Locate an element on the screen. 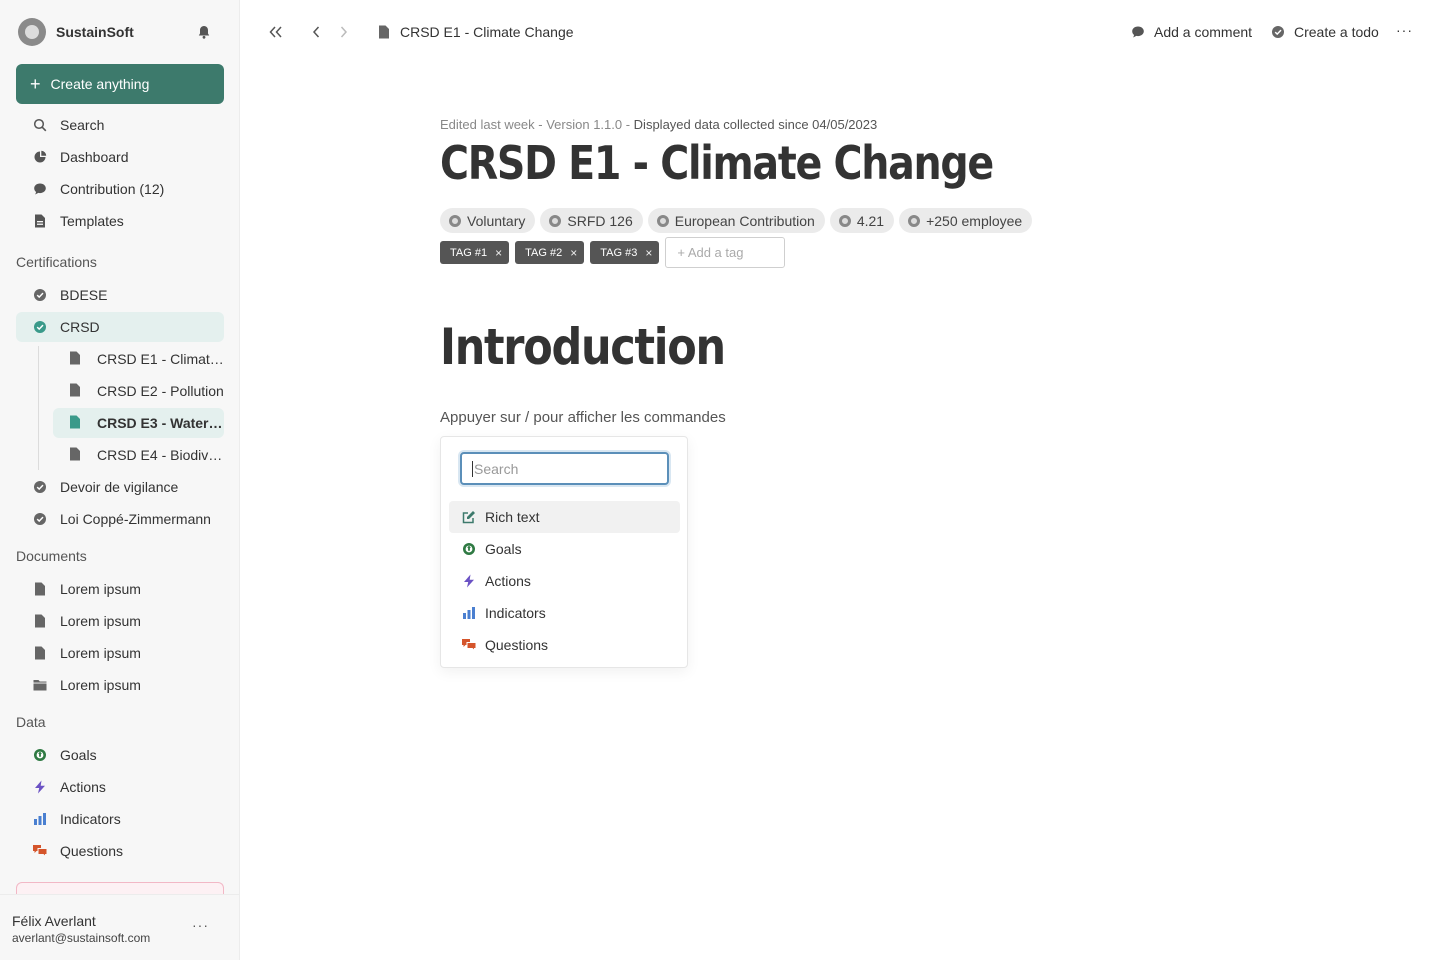  goals-icon is located at coordinates (40, 755).